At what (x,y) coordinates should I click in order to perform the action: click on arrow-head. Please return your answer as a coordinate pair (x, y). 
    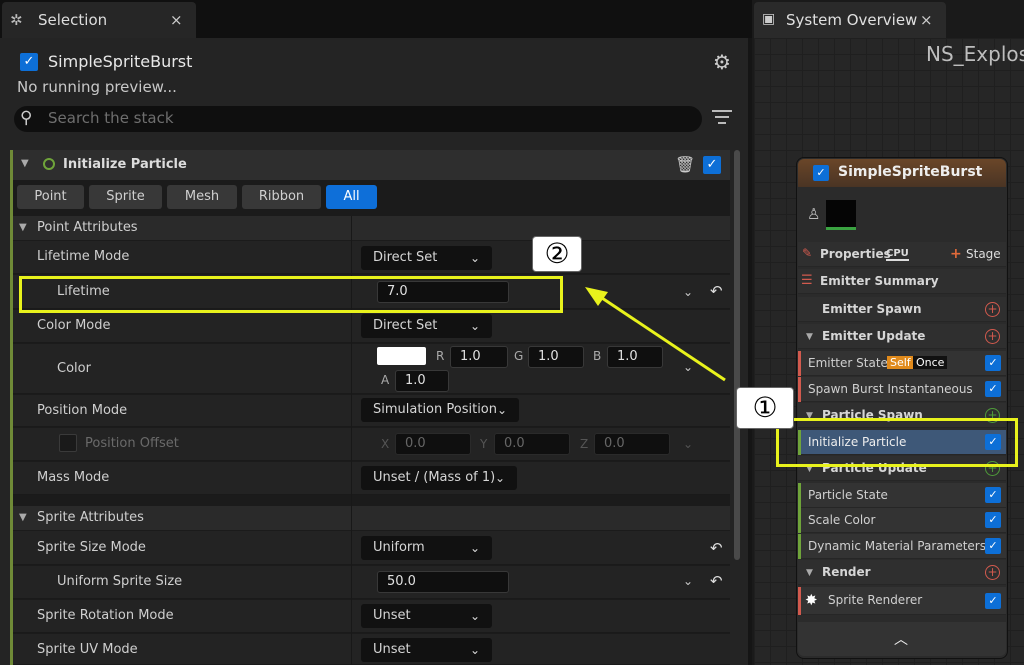
    Looking at the image, I should click on (596, 296).